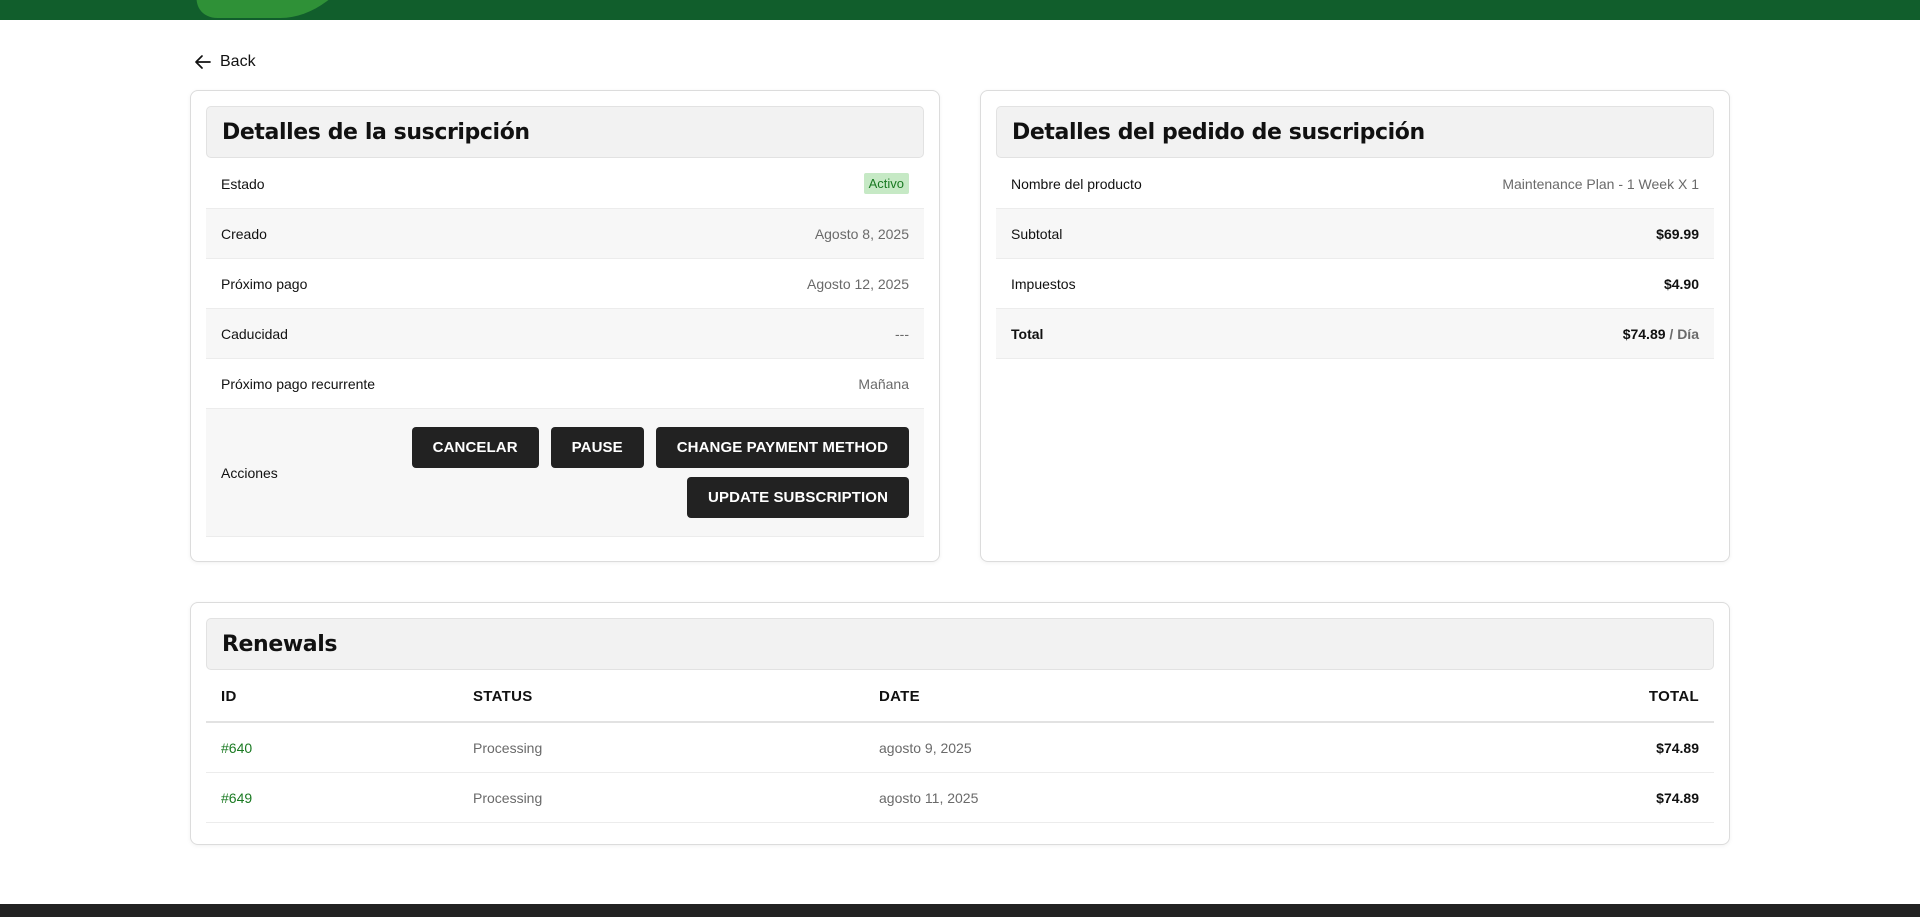 The width and height of the screenshot is (1920, 917). What do you see at coordinates (332, 747) in the screenshot?
I see `renewal-id-cell: #640` at bounding box center [332, 747].